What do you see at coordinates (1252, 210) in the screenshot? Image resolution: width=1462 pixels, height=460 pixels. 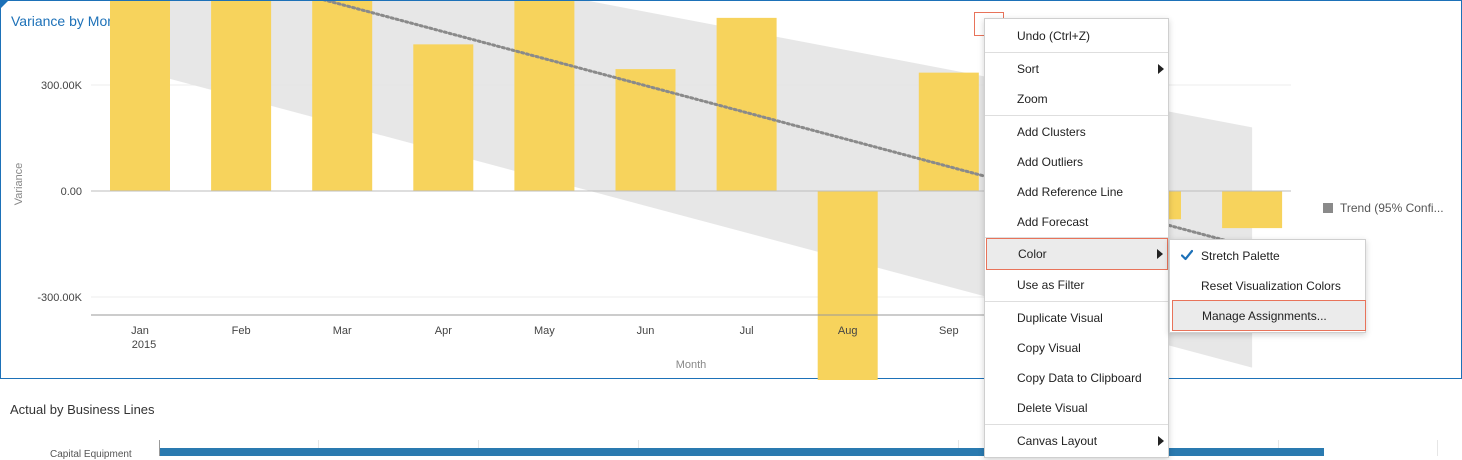 I see `bar-dec` at bounding box center [1252, 210].